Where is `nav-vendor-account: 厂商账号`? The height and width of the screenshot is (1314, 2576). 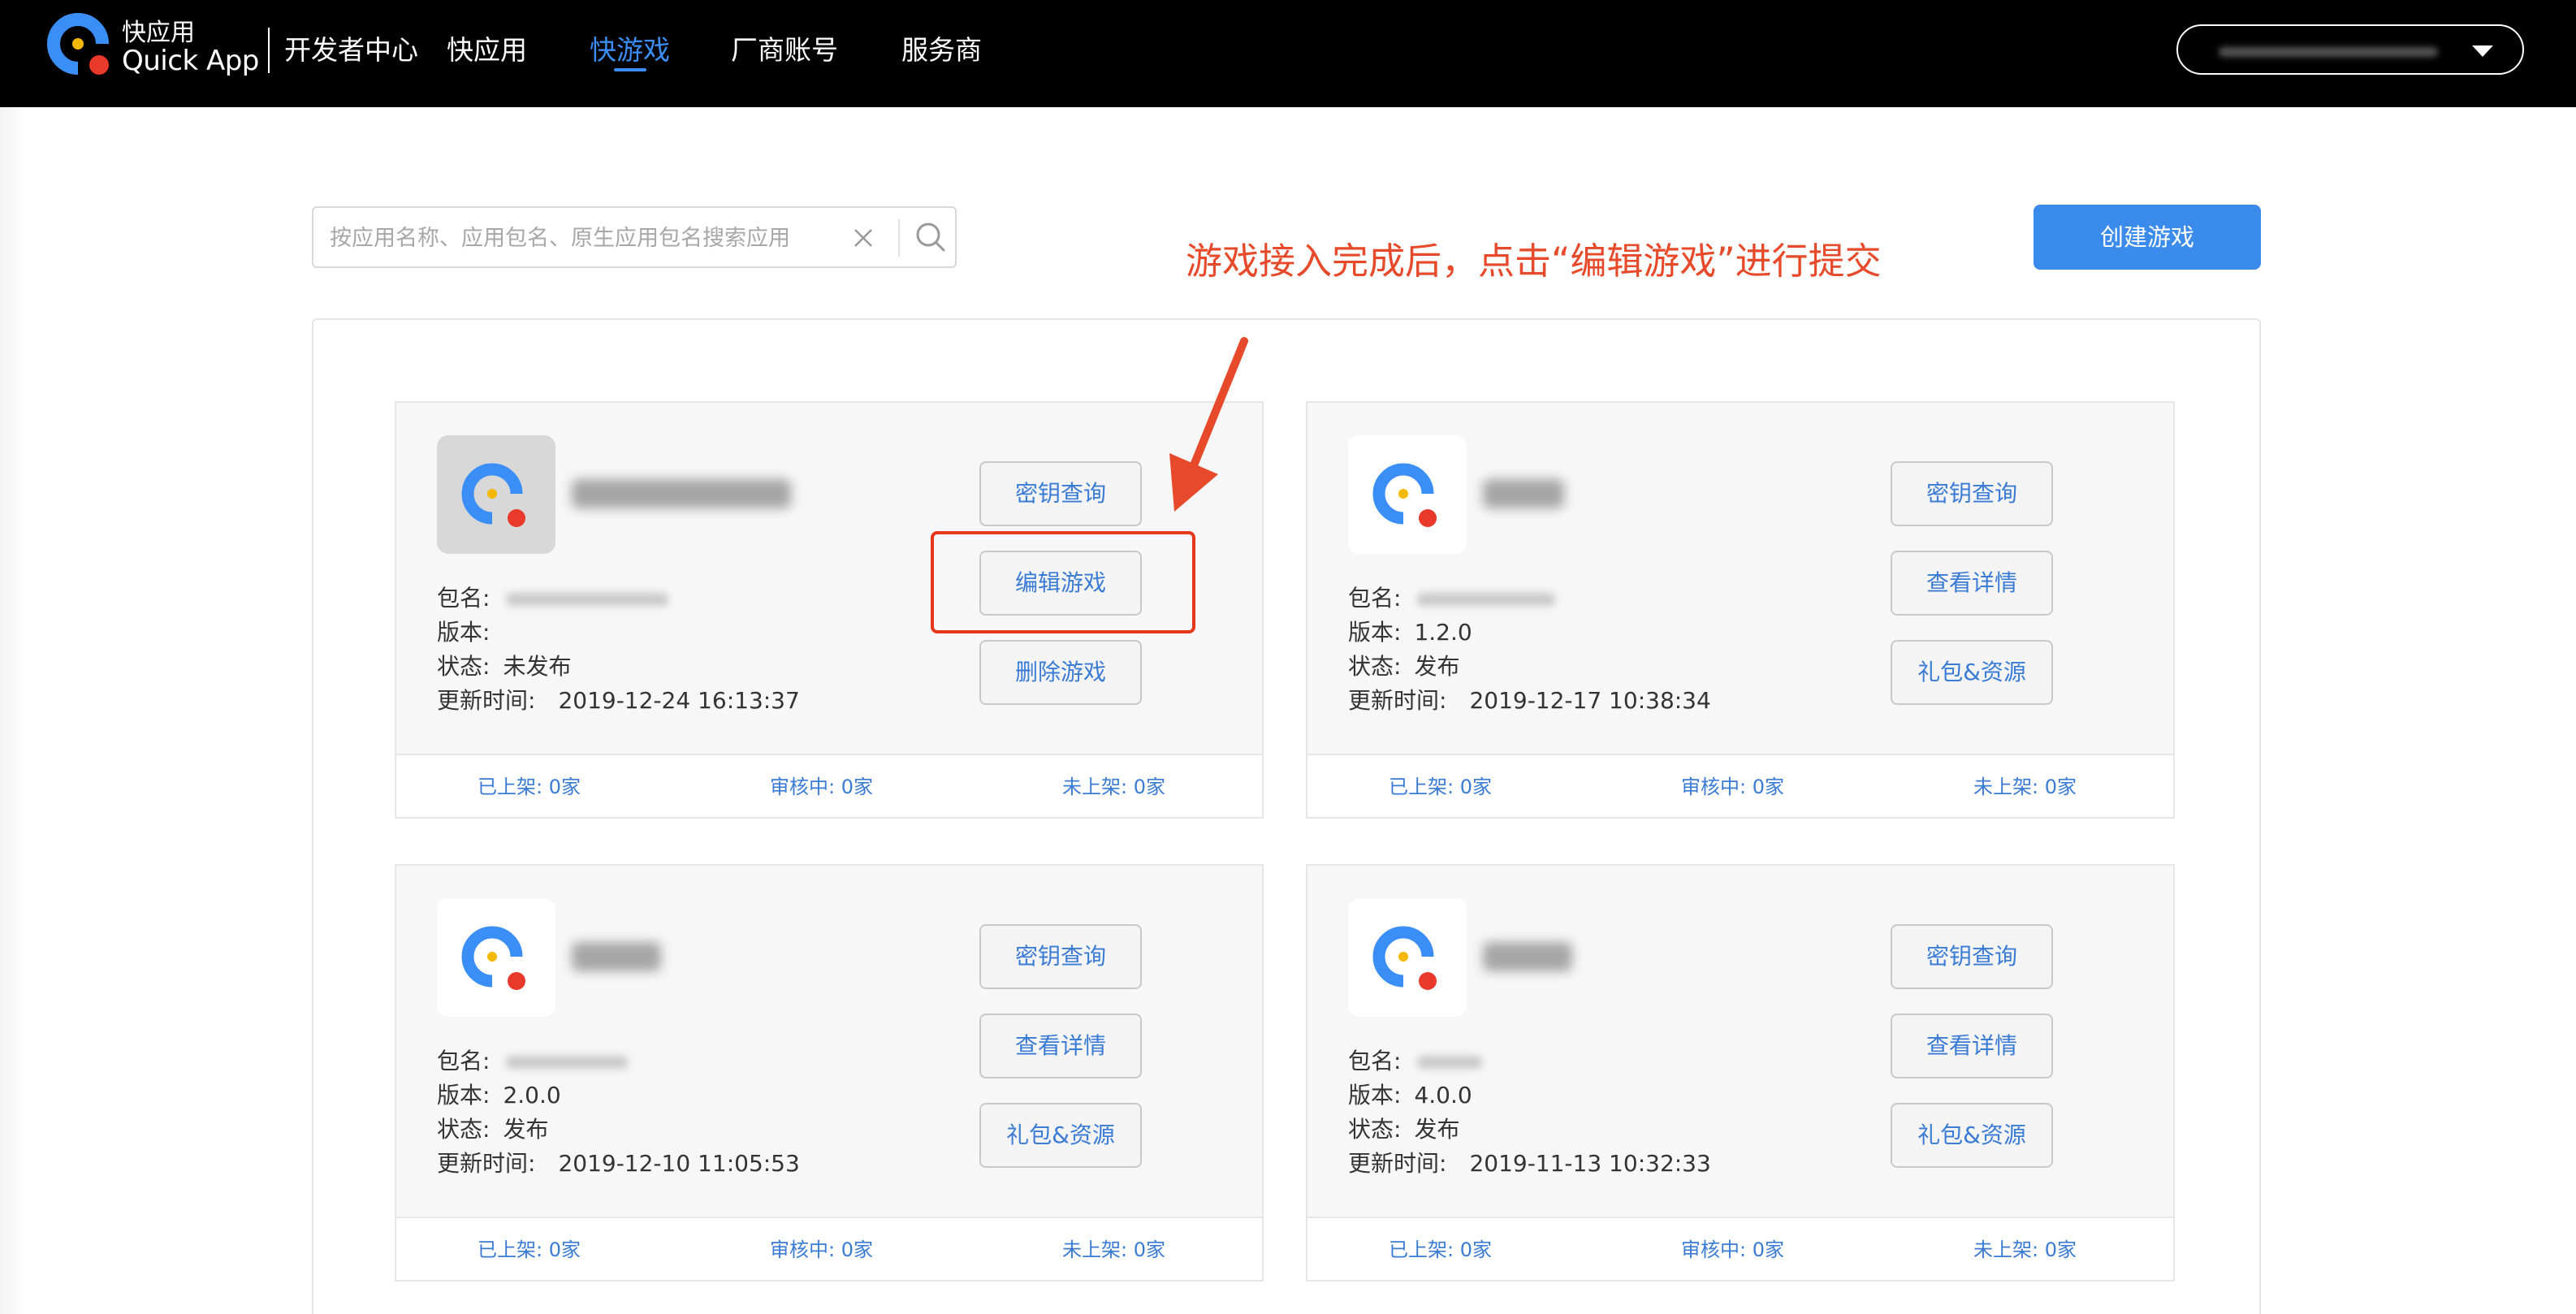
nav-vendor-account: 厂商账号 is located at coordinates (785, 50).